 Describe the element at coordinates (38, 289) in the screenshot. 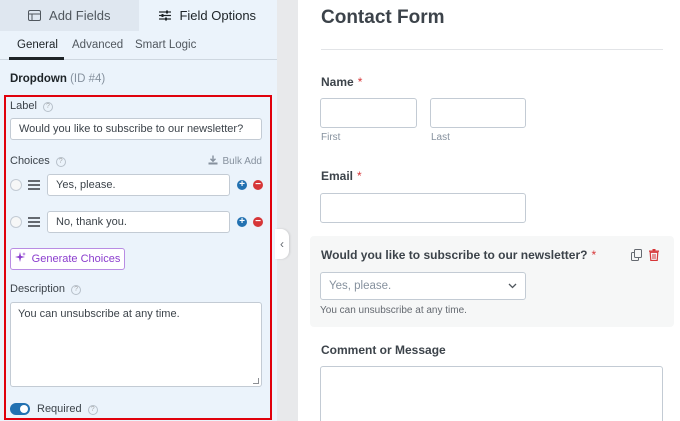

I see `description-title-text: Description` at that location.